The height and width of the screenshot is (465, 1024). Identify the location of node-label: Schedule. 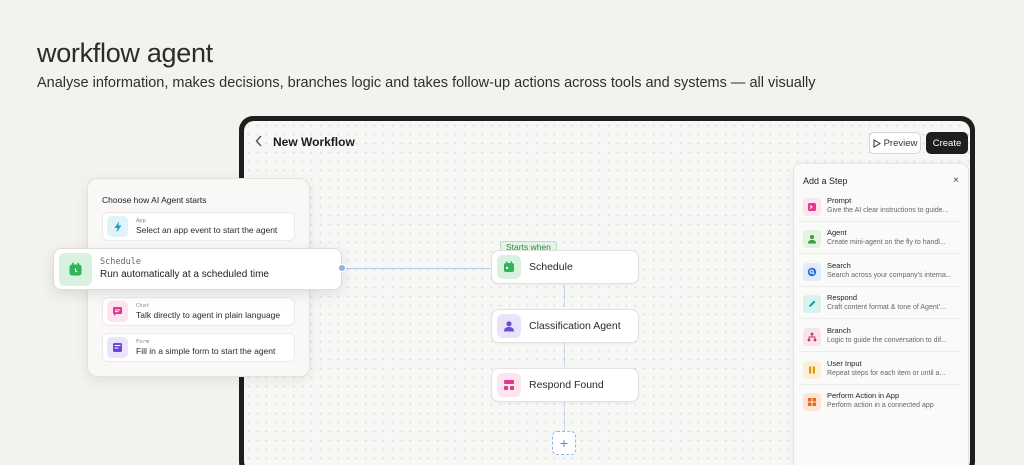
(551, 267).